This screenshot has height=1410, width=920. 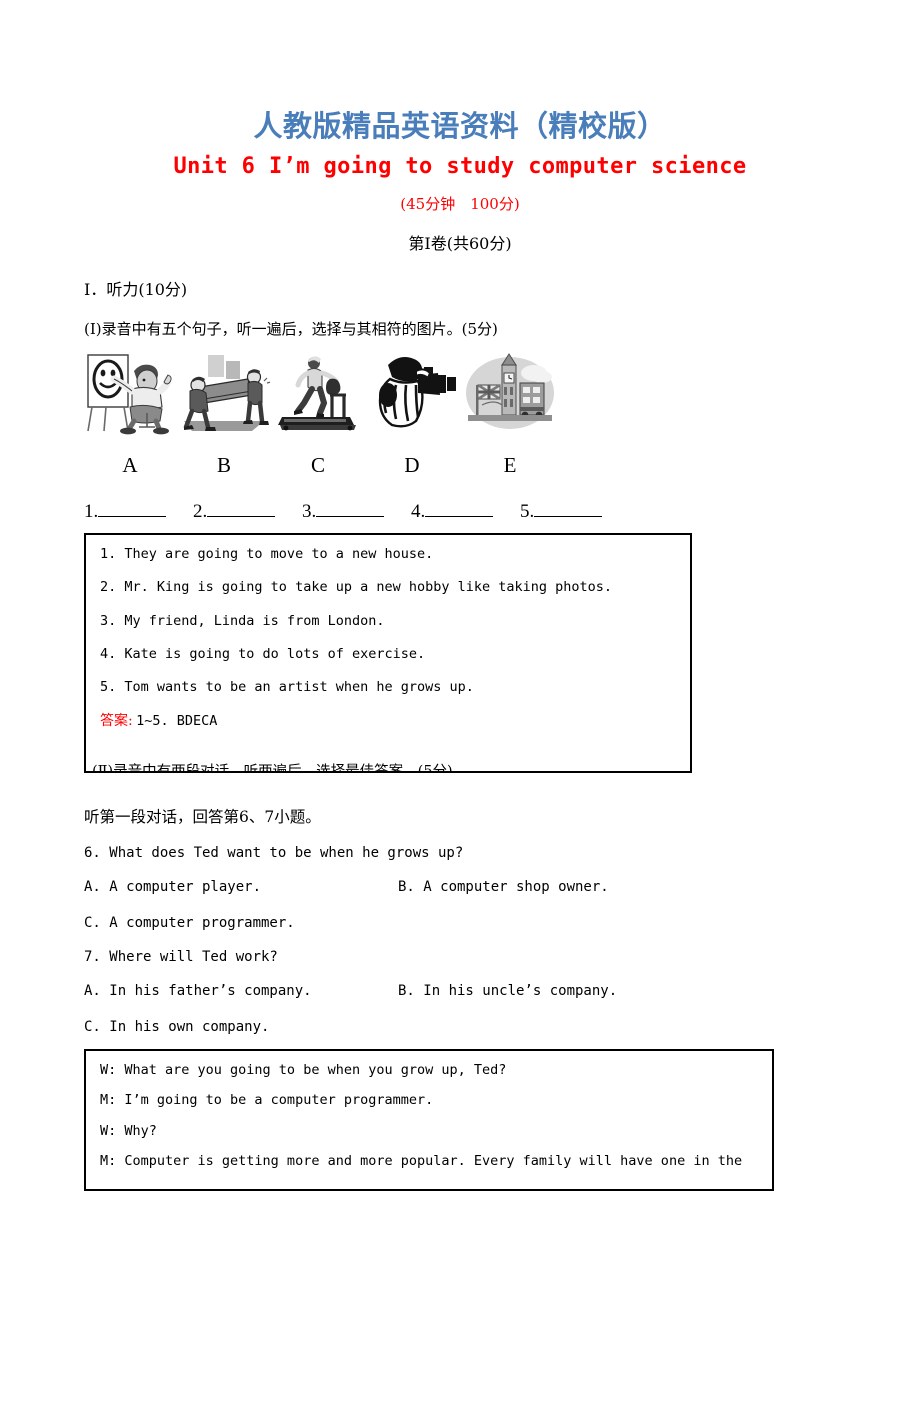 I want to click on time-and-score: (45分钟 100分), so click(x=460, y=204).